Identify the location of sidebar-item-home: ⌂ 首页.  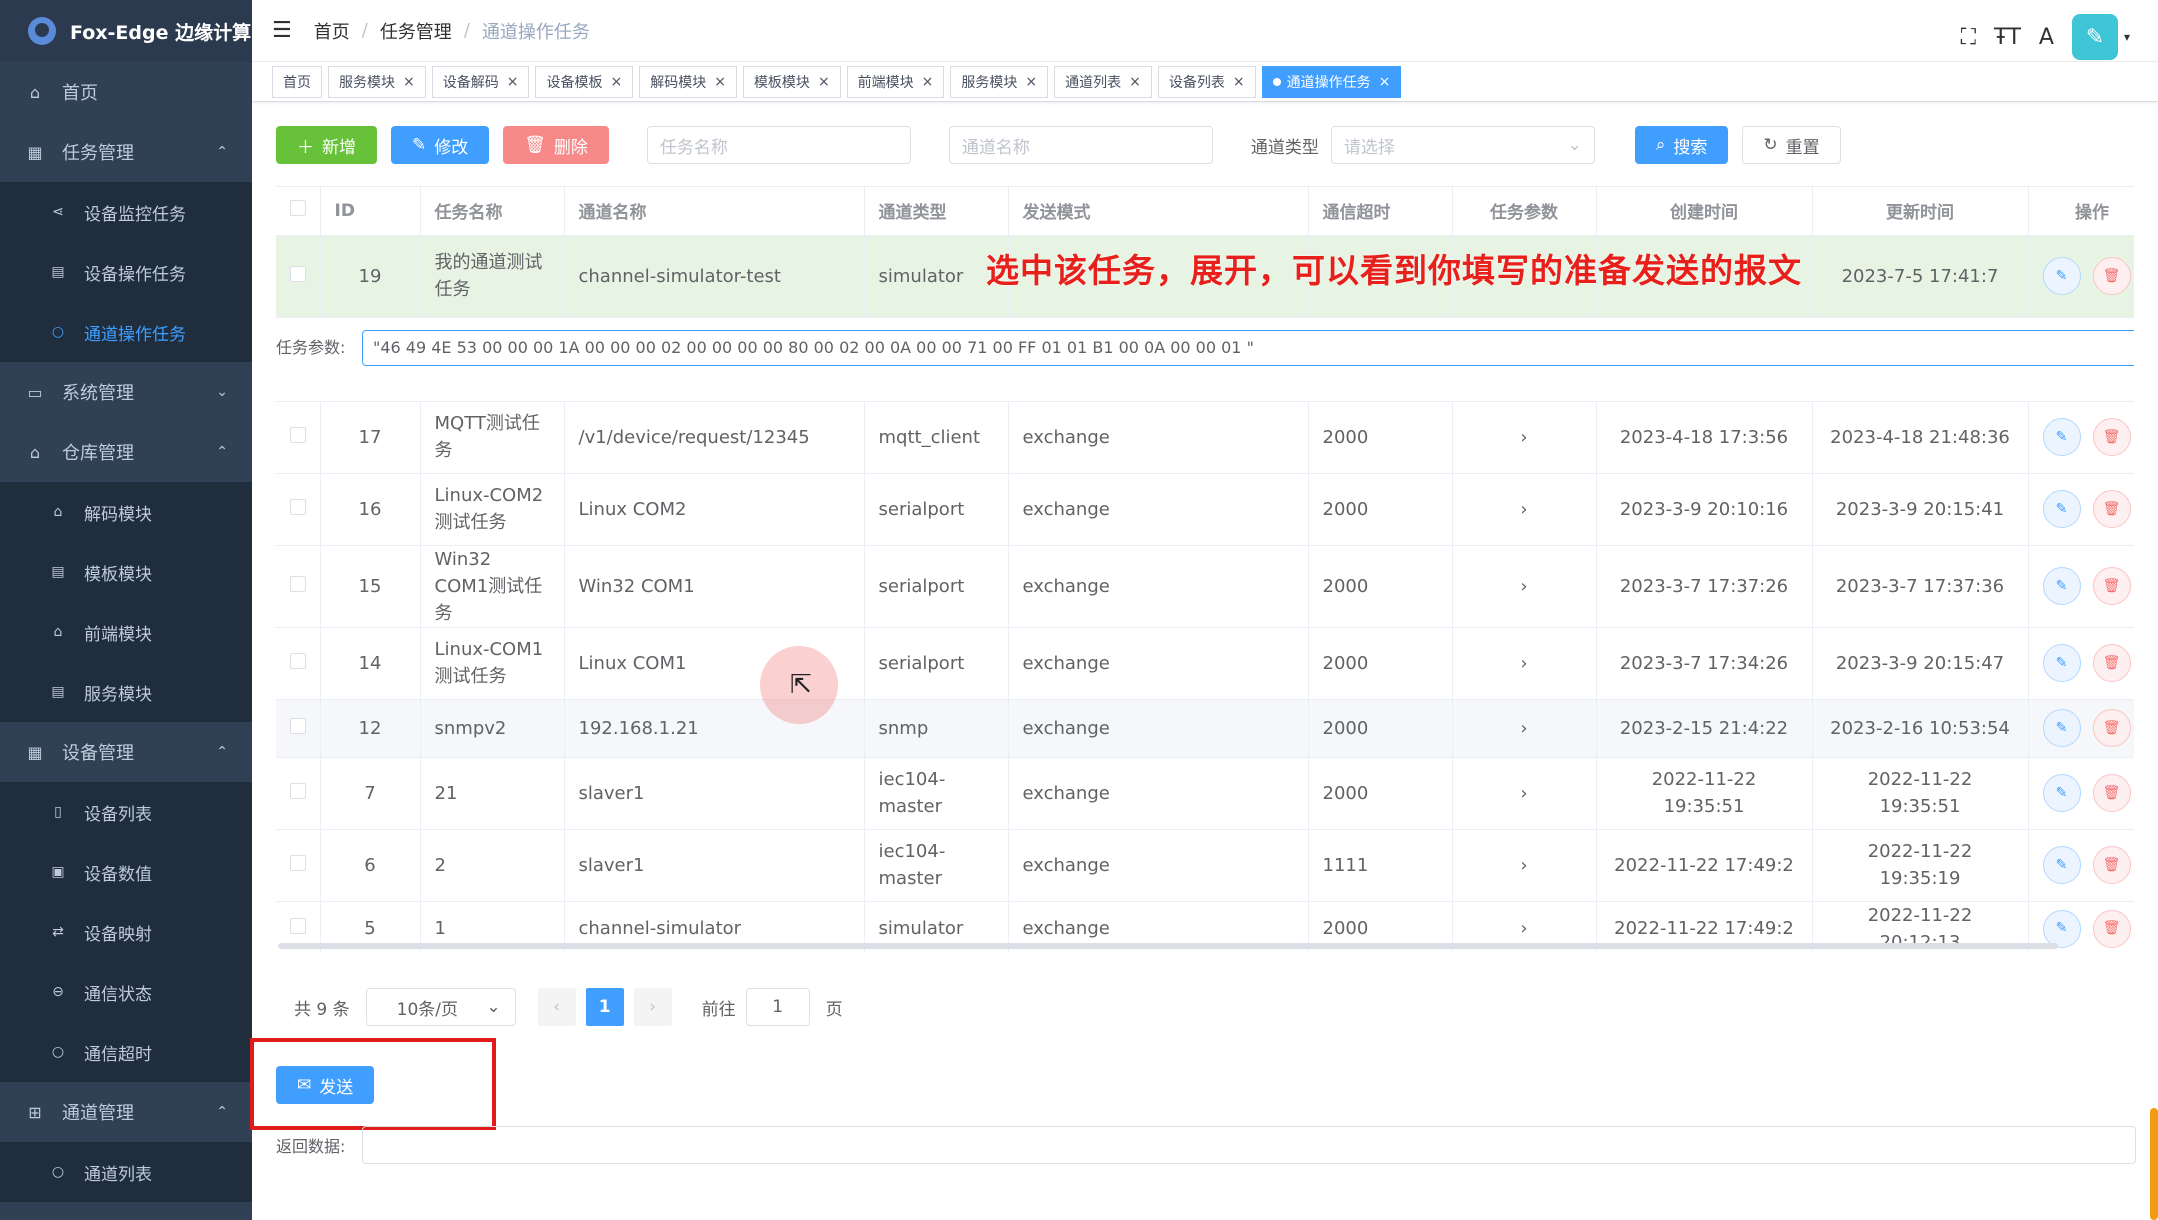
(126, 92).